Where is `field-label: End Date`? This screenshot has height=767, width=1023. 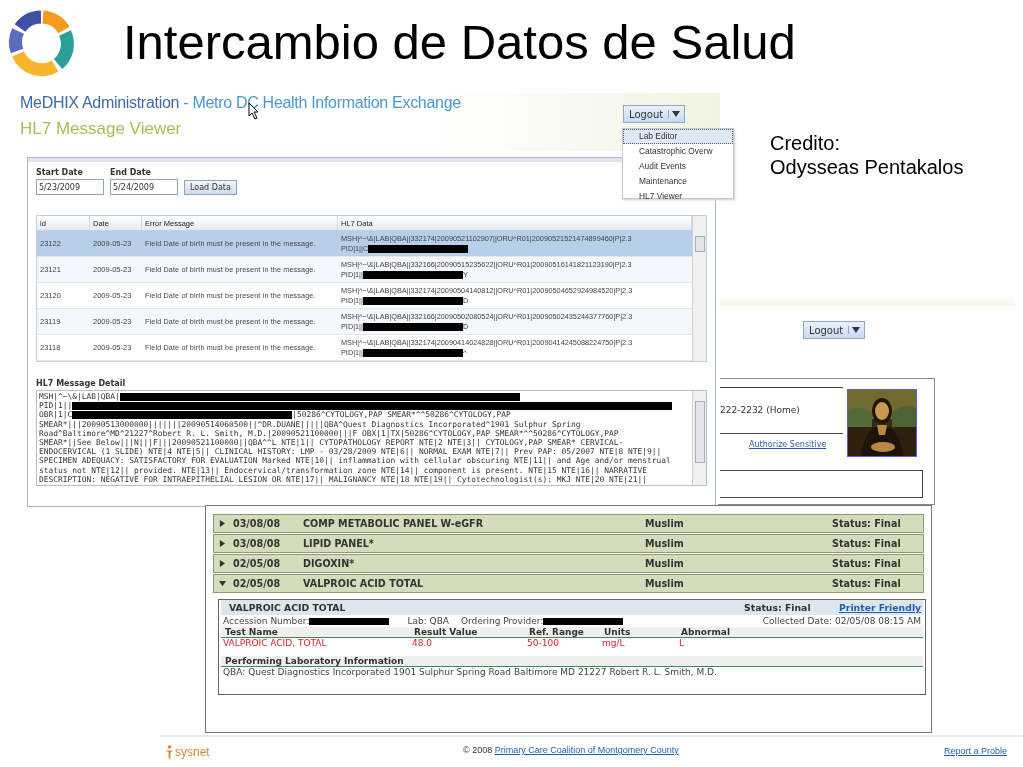 field-label: End Date is located at coordinates (131, 172).